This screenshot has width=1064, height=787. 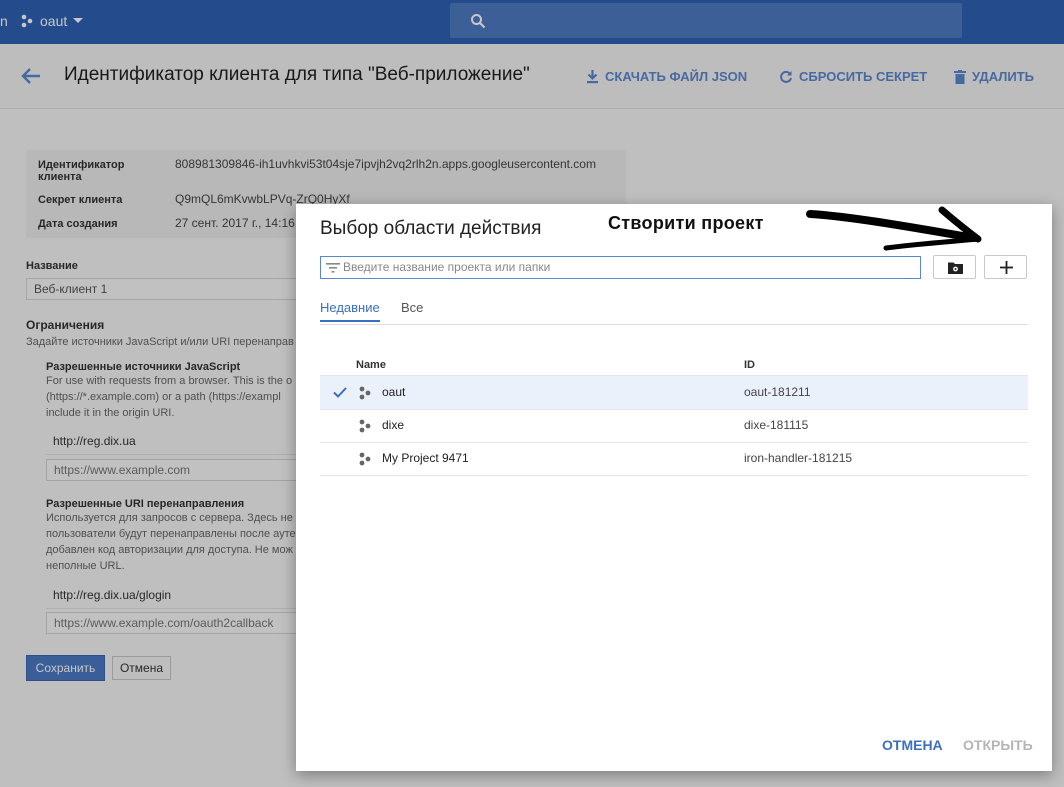 I want to click on project-filter, so click(x=620, y=267).